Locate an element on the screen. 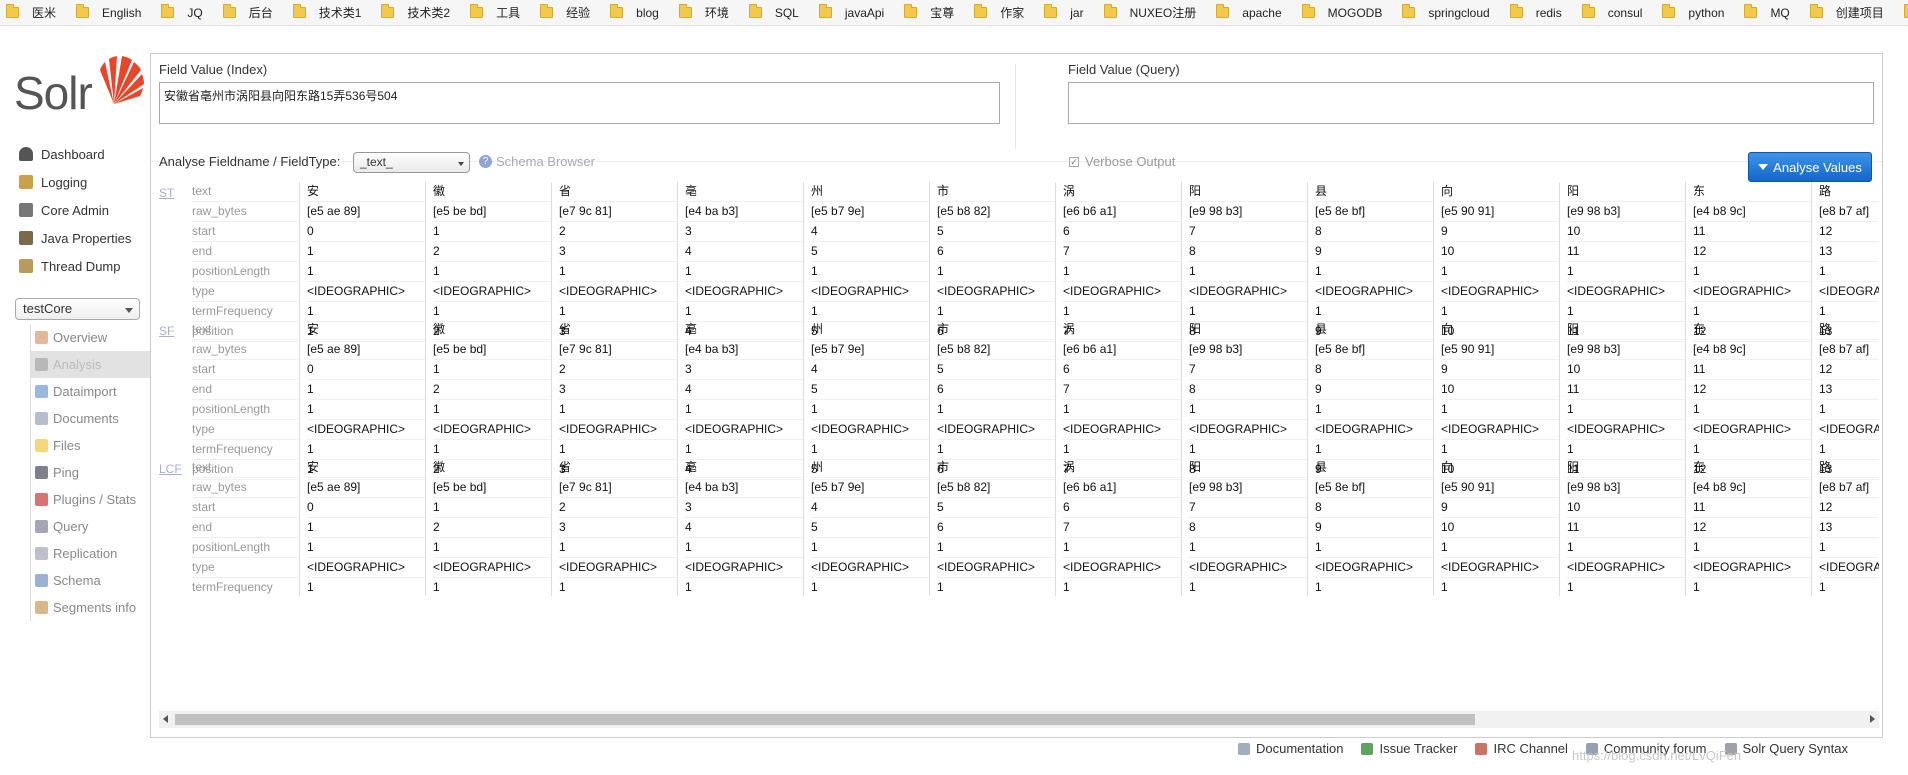  stage-name-link: SF is located at coordinates (166, 331).